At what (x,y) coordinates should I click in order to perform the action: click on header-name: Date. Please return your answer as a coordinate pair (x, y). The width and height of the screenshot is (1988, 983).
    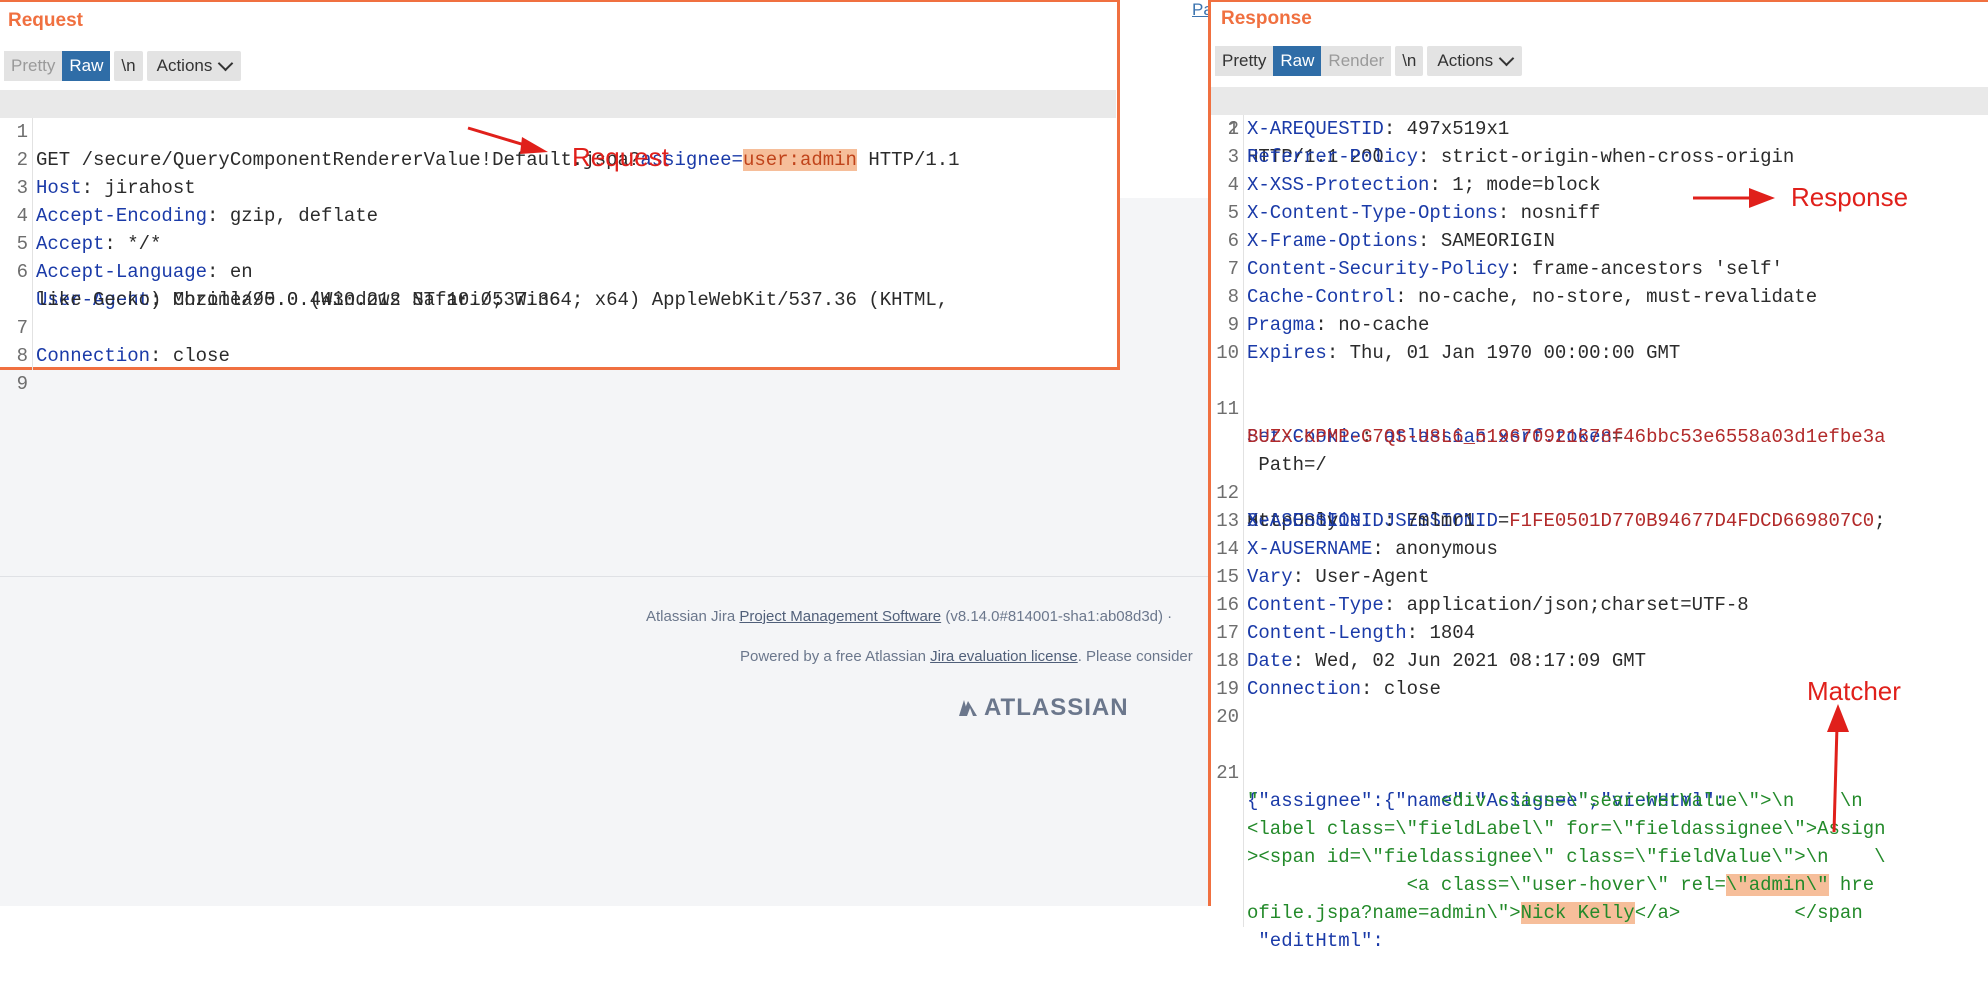
    Looking at the image, I should click on (1270, 661).